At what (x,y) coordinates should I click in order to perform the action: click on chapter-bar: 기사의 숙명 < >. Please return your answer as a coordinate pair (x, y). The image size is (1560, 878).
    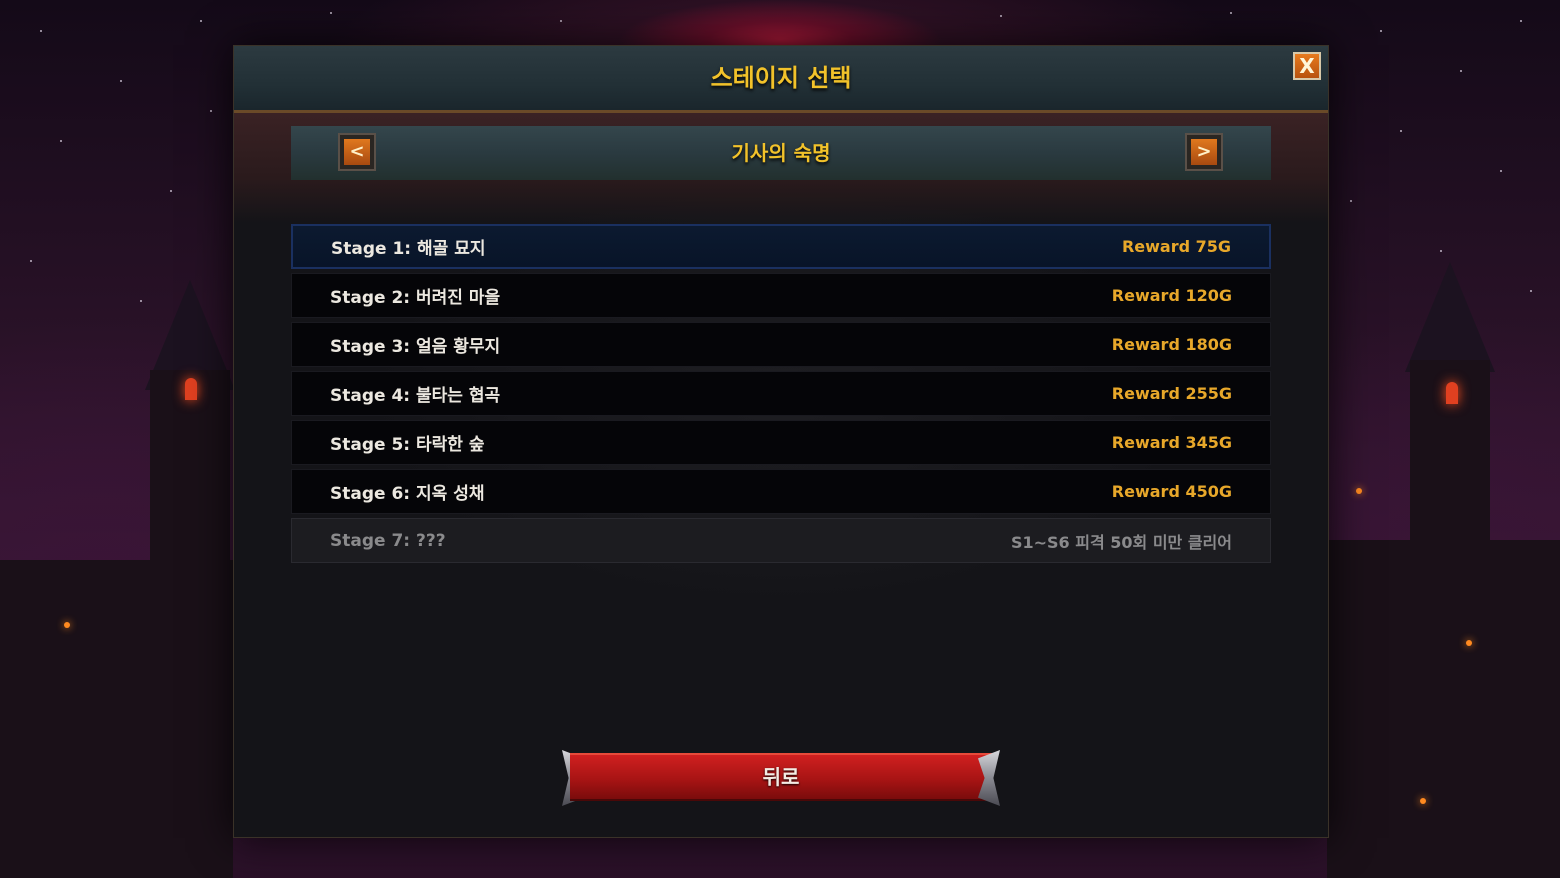
    Looking at the image, I should click on (781, 153).